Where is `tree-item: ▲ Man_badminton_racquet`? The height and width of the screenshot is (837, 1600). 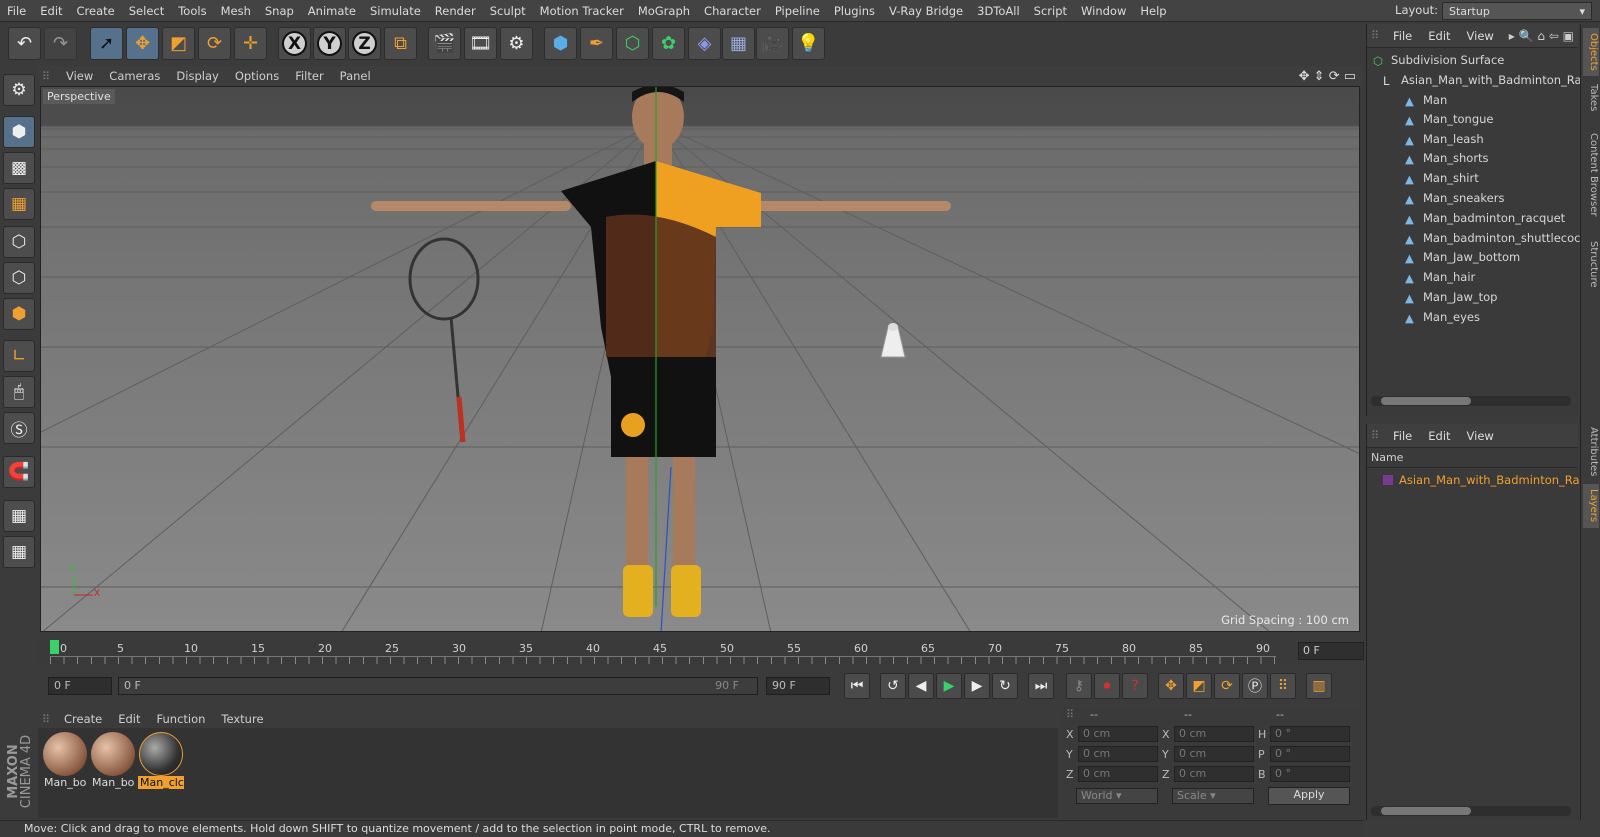
tree-item: ▲ Man_badminton_racquet is located at coordinates (1485, 218).